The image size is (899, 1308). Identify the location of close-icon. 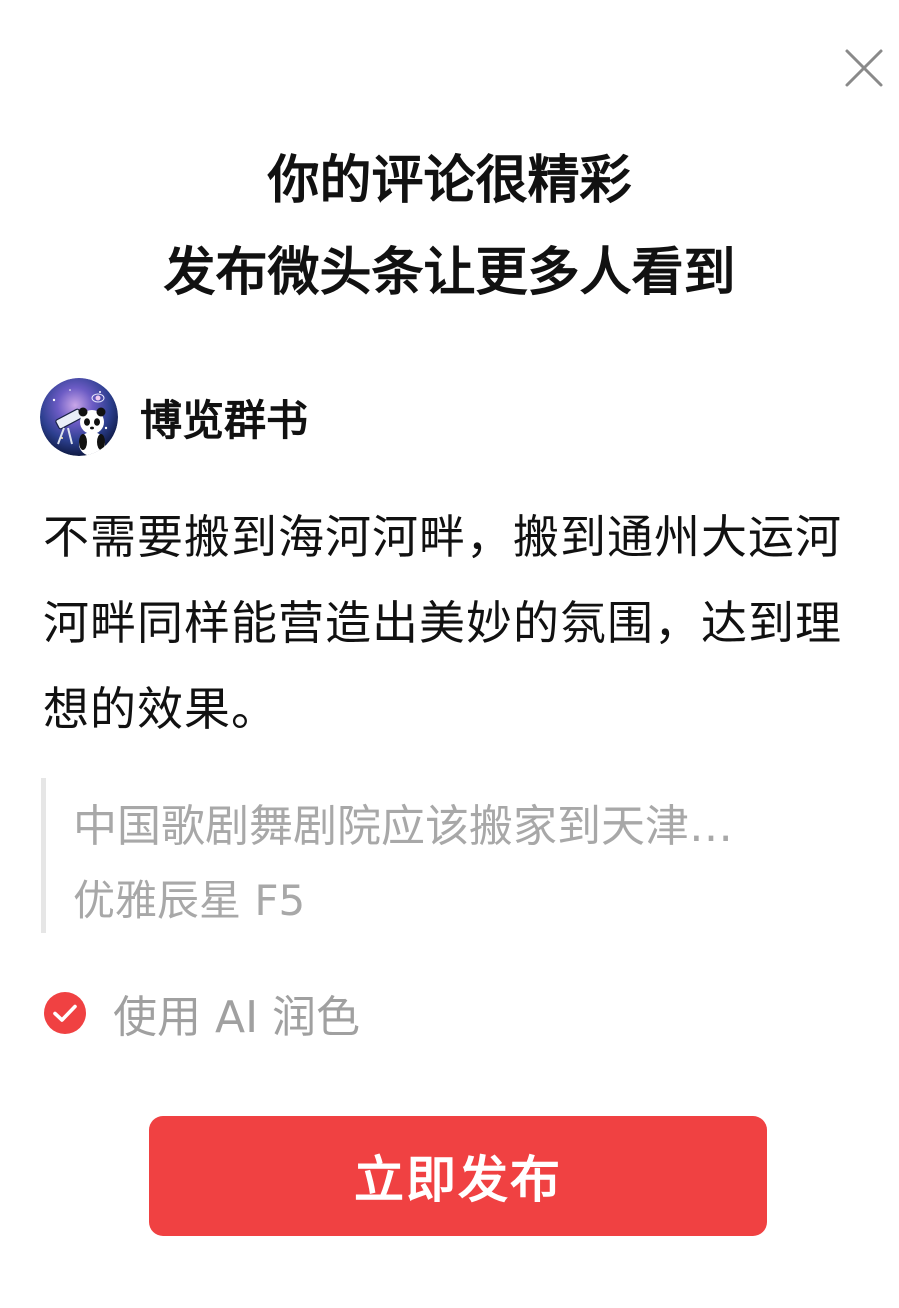
(864, 68).